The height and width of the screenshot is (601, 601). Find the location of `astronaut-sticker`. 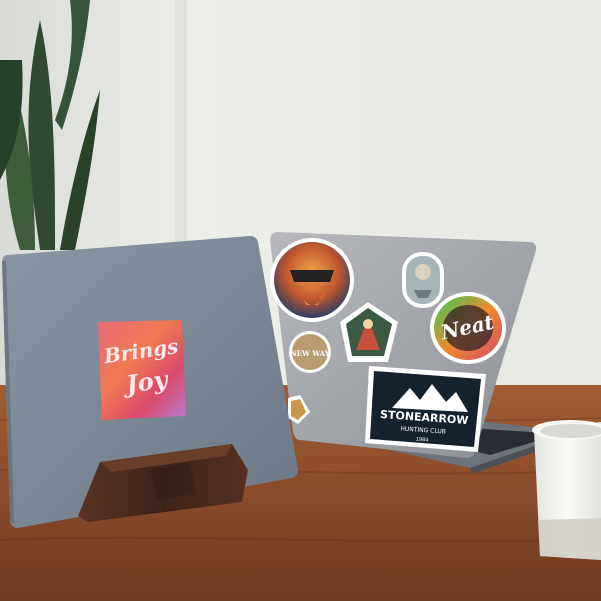

astronaut-sticker is located at coordinates (423, 280).